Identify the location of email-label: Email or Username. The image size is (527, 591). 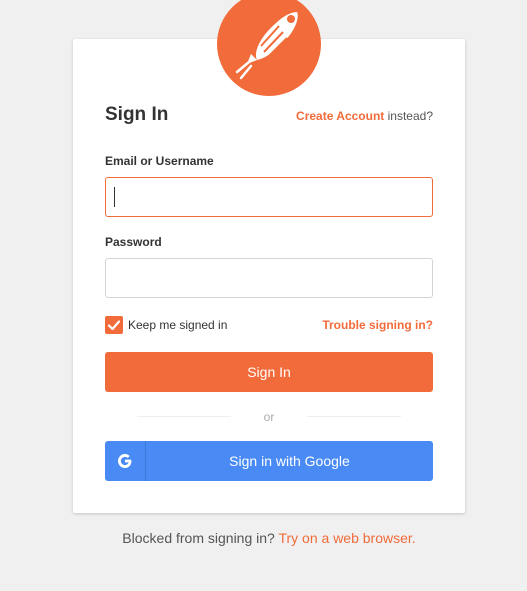
(159, 161).